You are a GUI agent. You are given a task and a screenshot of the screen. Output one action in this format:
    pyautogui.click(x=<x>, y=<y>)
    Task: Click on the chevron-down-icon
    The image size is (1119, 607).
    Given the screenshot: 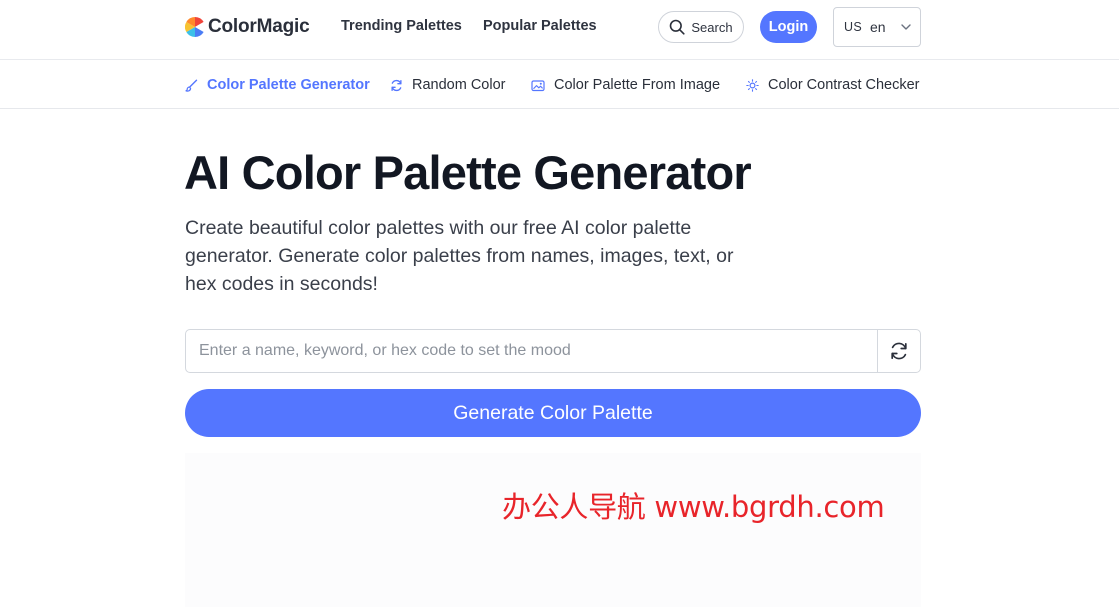 What is the action you would take?
    pyautogui.click(x=905, y=27)
    